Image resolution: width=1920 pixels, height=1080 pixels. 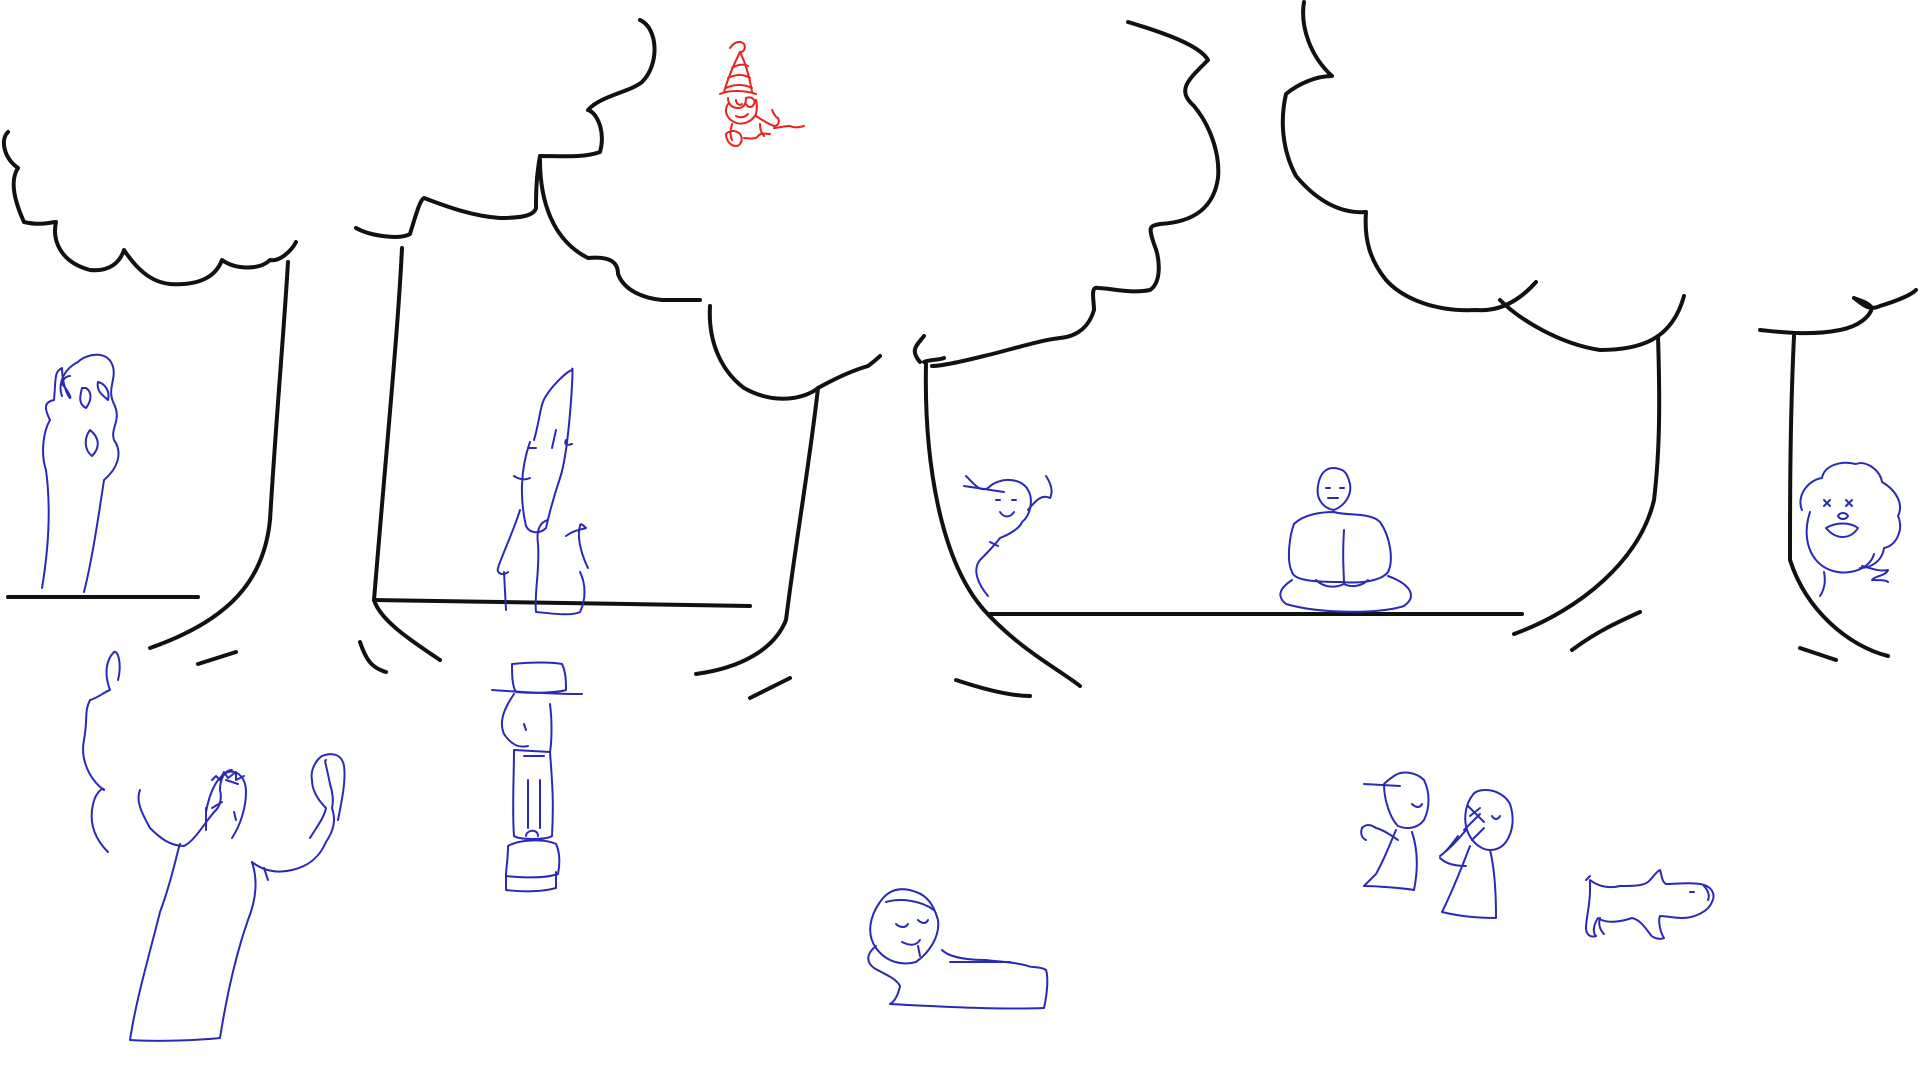 I want to click on meditating-monk, so click(x=1345, y=540).